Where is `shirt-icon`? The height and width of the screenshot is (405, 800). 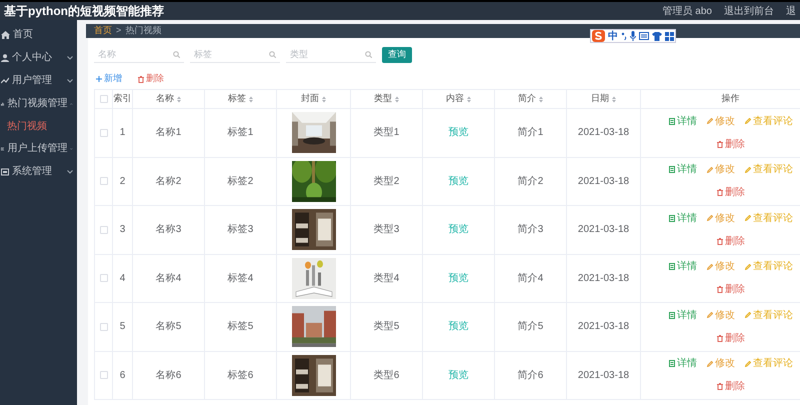 shirt-icon is located at coordinates (657, 36).